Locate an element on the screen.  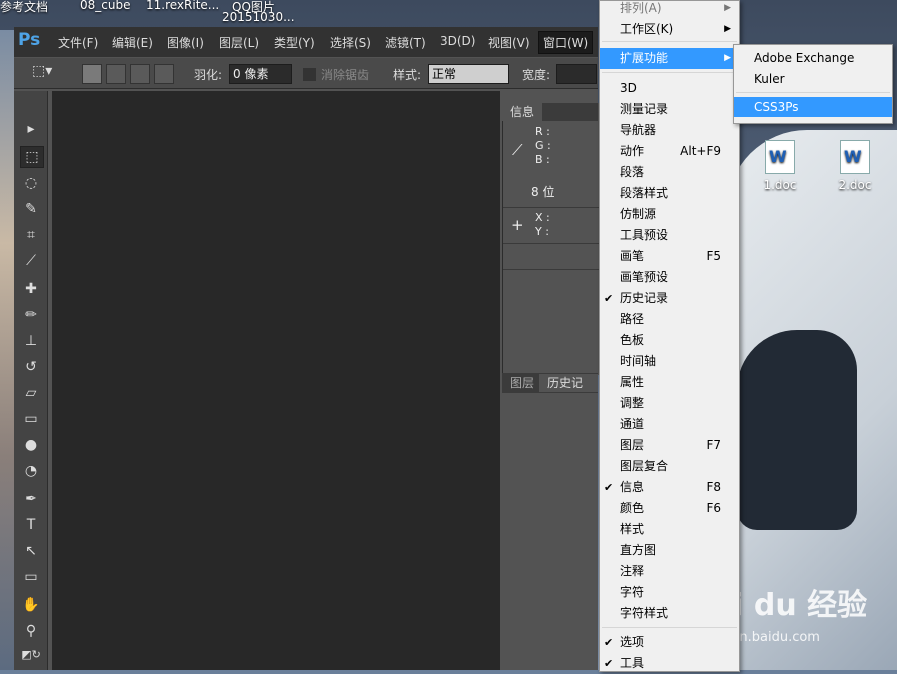
menu-item-label: 颜色 is located at coordinates (632, 508).